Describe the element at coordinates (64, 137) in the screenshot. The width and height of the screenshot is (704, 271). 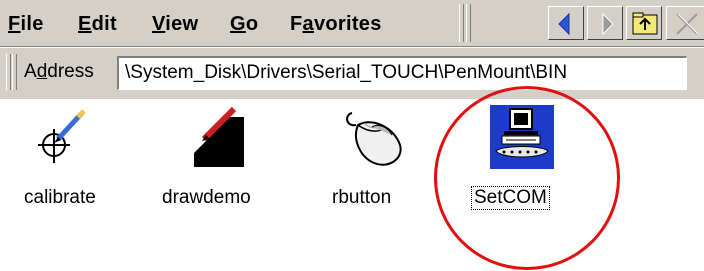
I see `crosshair-pen-icon` at that location.